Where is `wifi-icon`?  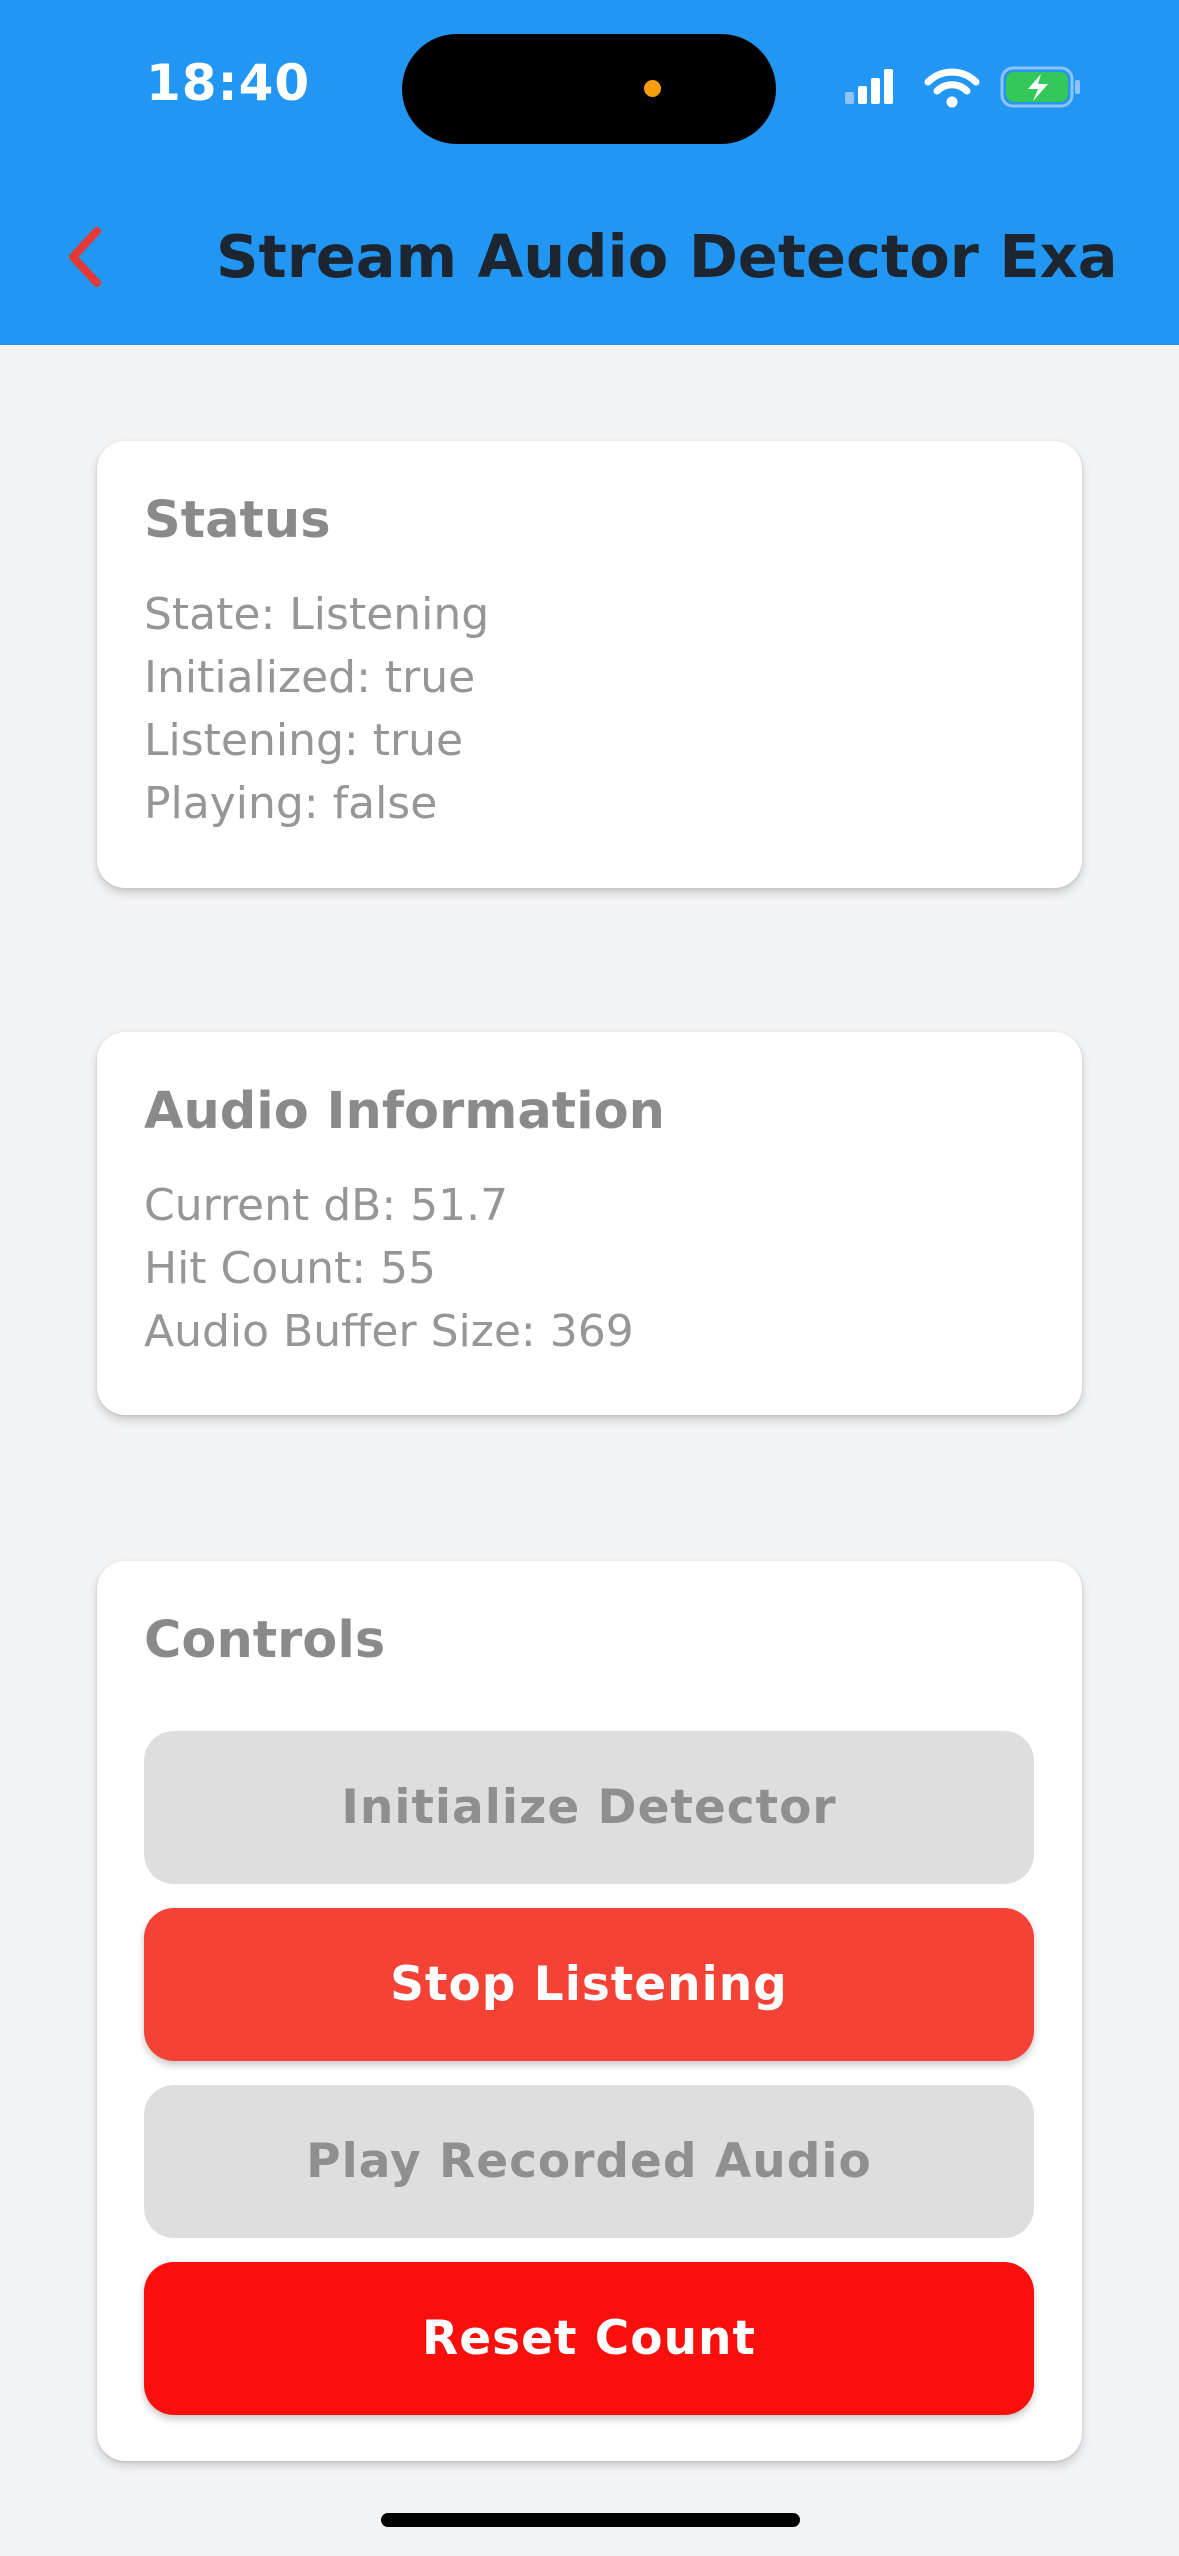
wifi-icon is located at coordinates (952, 88).